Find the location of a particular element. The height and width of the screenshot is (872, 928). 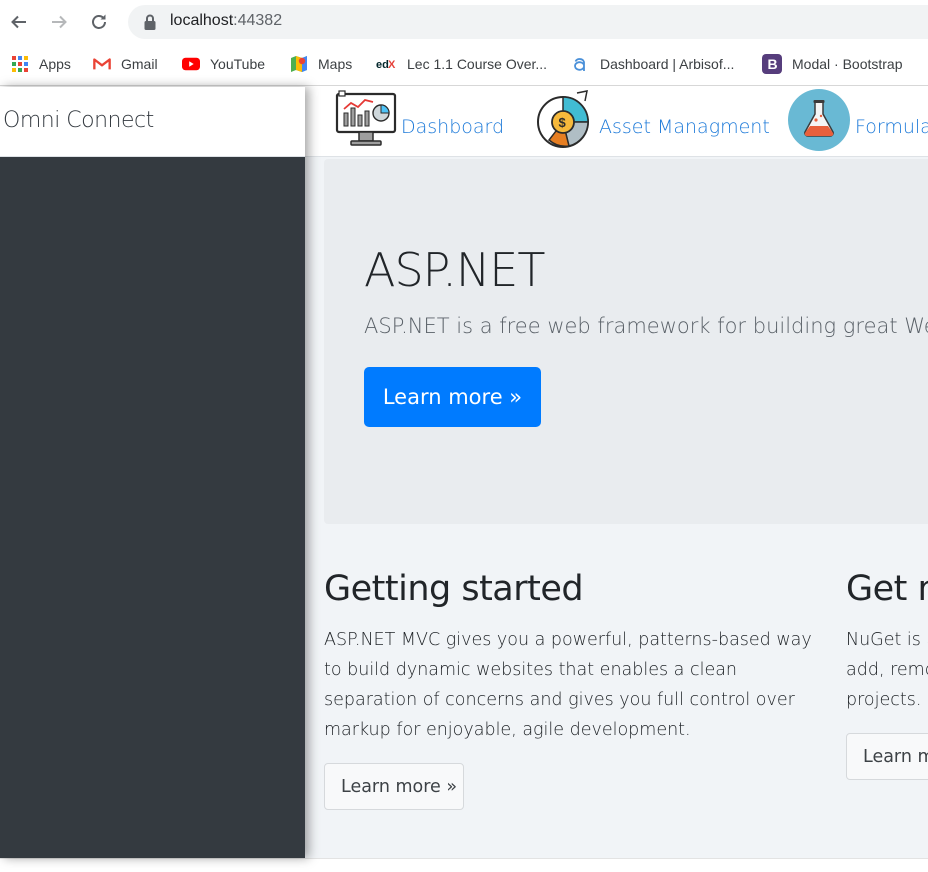

nav-item-asset-managment: $ Asset Managment is located at coordinates (651, 122).